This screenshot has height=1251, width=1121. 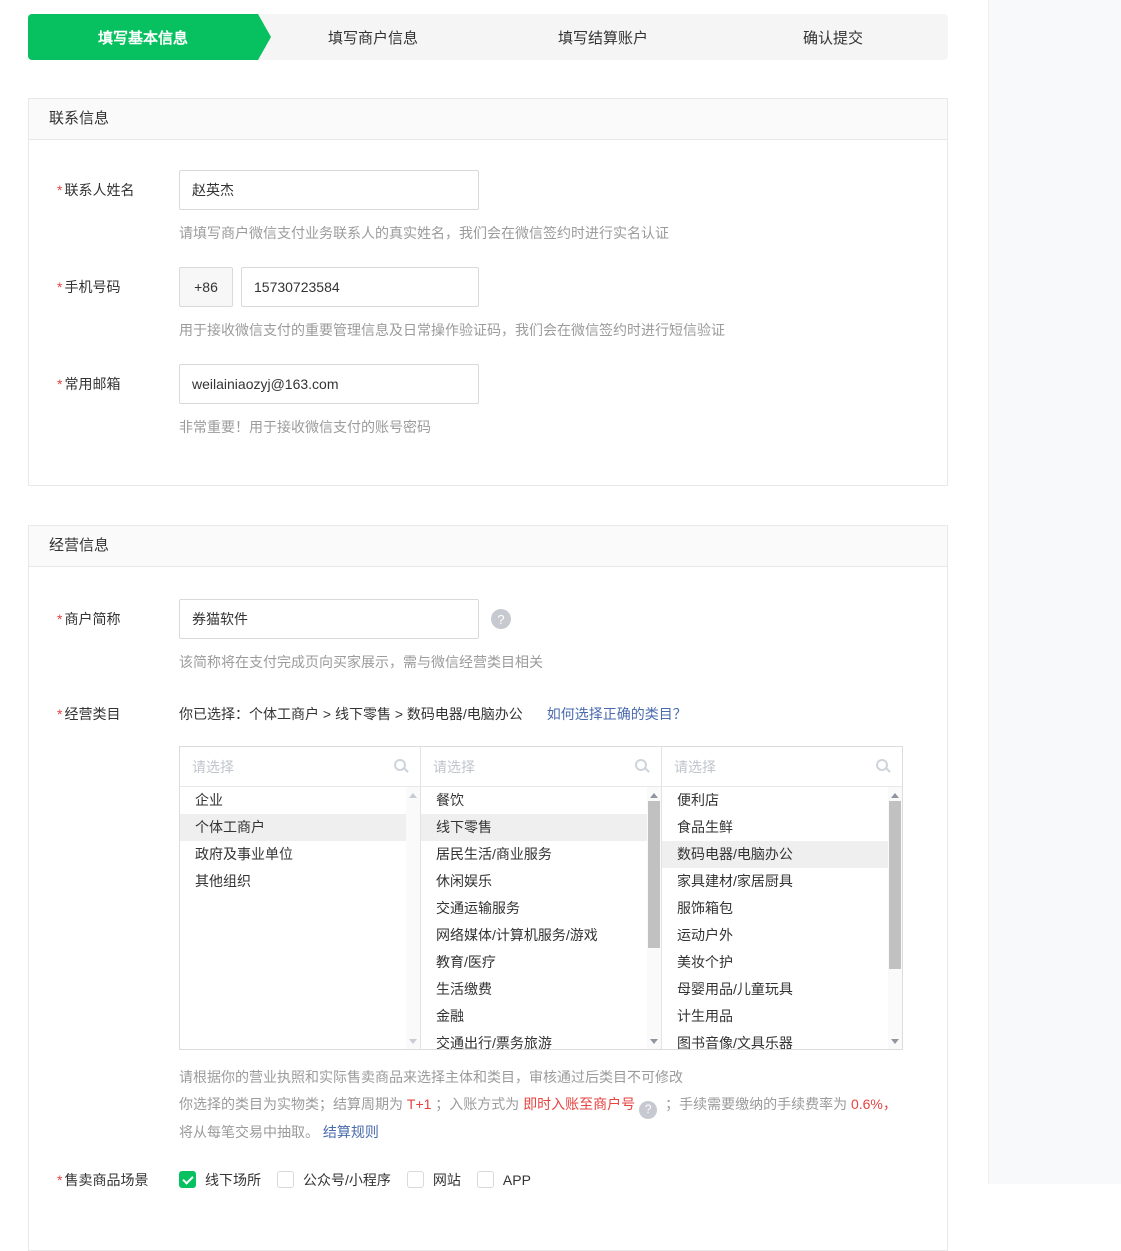 I want to click on sale-scene-row: * 售卖商品场景 线下场所 公众号/小程序 网站 APP, so click(x=502, y=1180).